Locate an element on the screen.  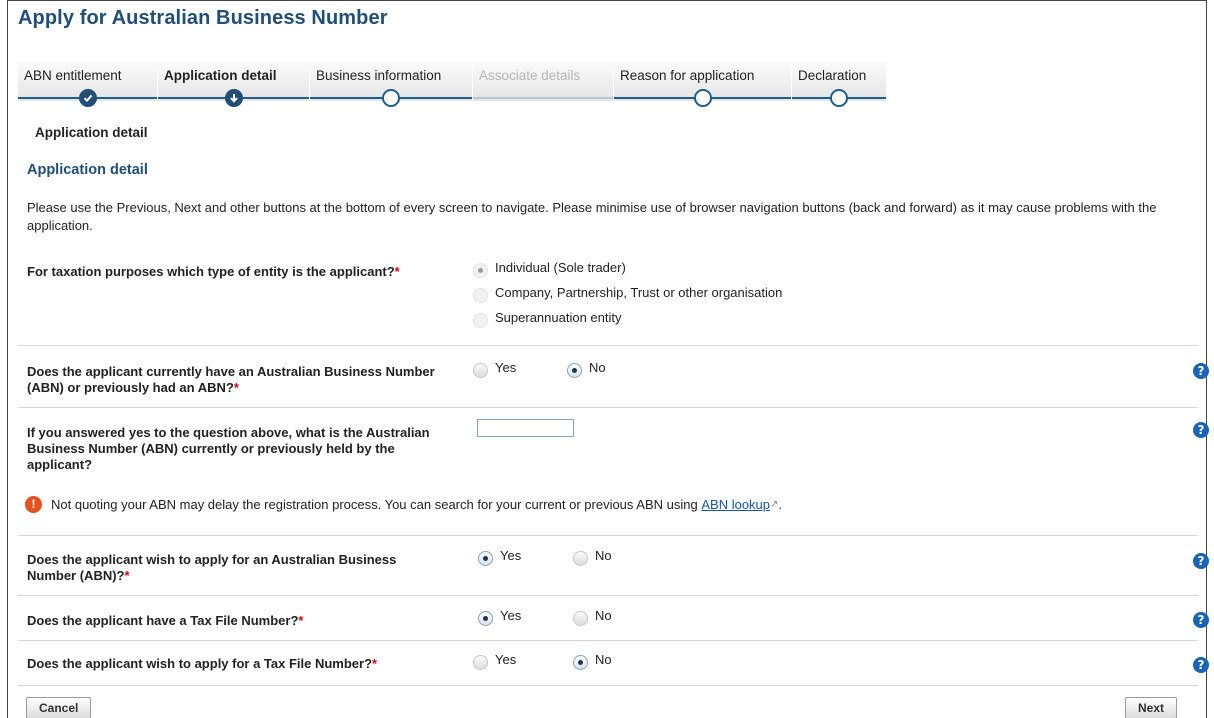
radio-apply-tfn-no is located at coordinates (580, 662).